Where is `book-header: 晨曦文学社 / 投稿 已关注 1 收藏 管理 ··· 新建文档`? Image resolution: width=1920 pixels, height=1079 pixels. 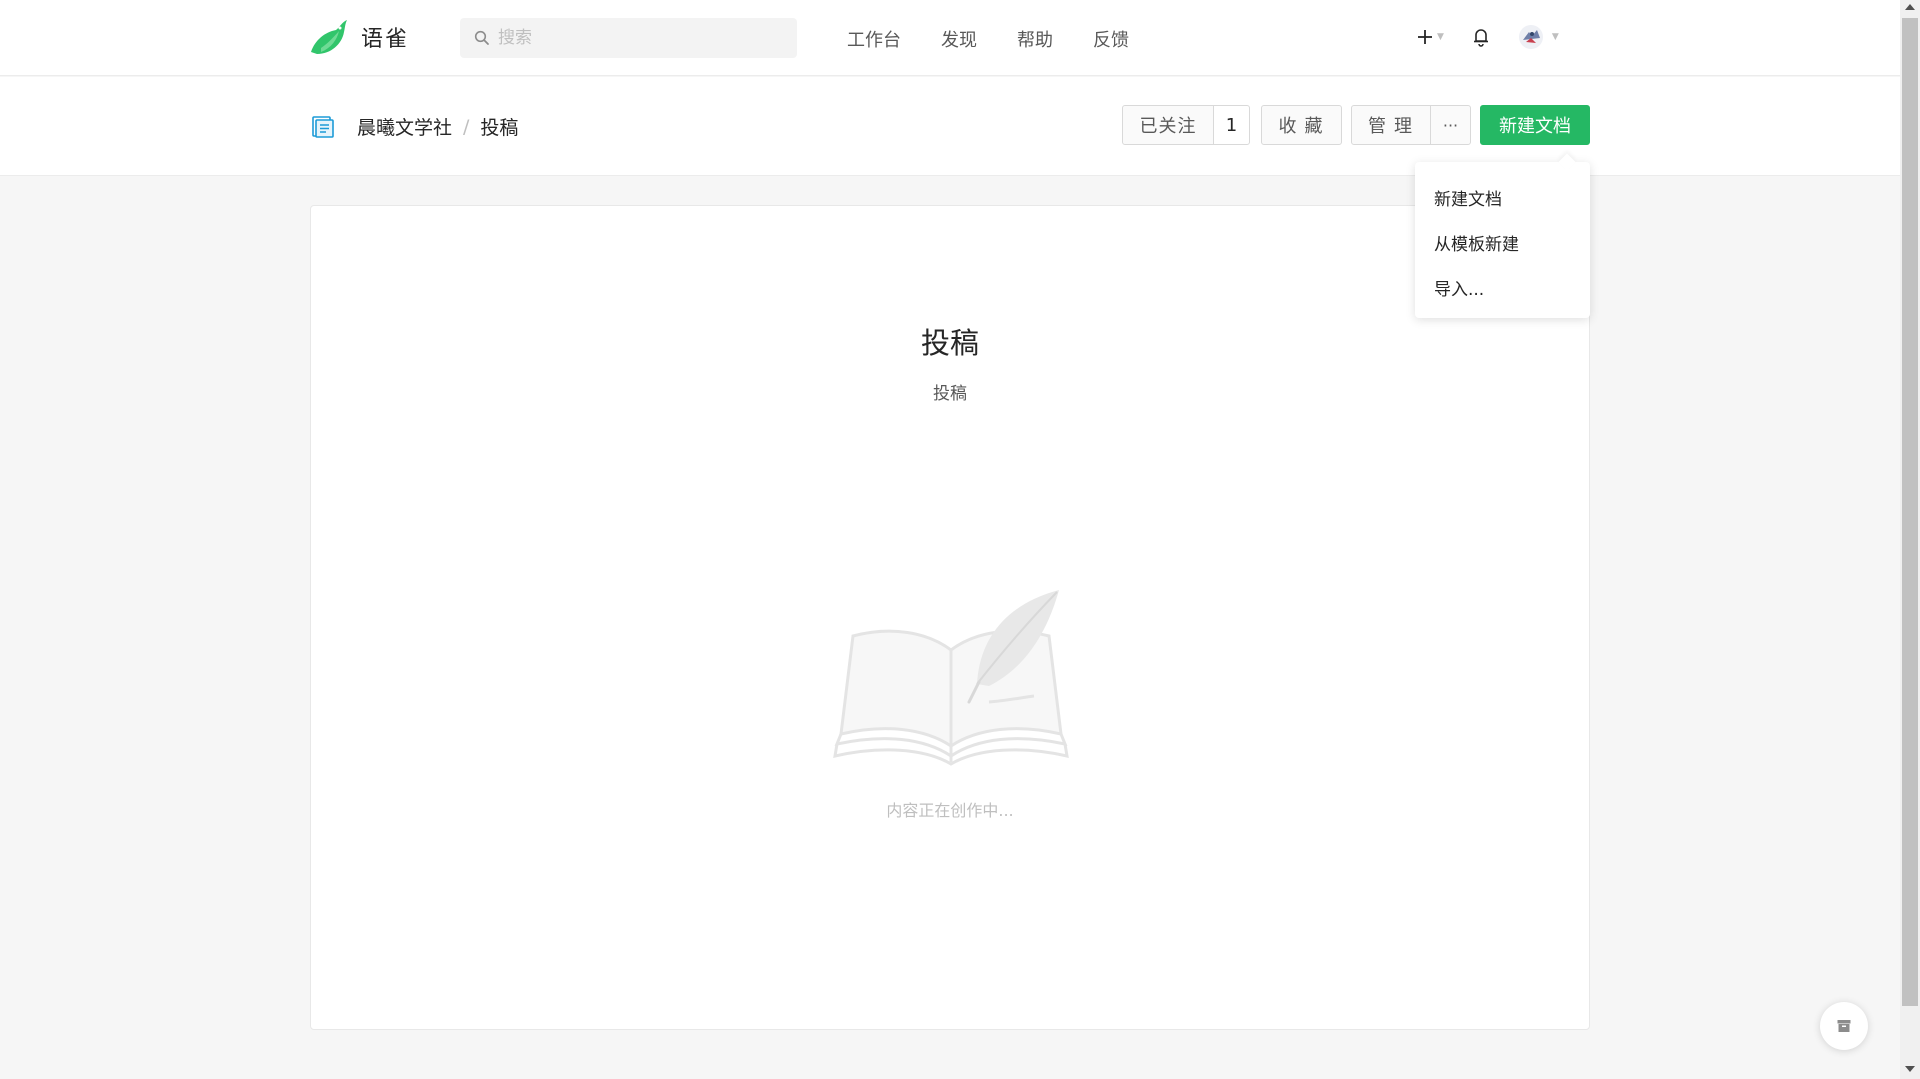 book-header: 晨曦文学社 / 投稿 已关注 1 收藏 管理 ··· 新建文档 is located at coordinates (950, 126).